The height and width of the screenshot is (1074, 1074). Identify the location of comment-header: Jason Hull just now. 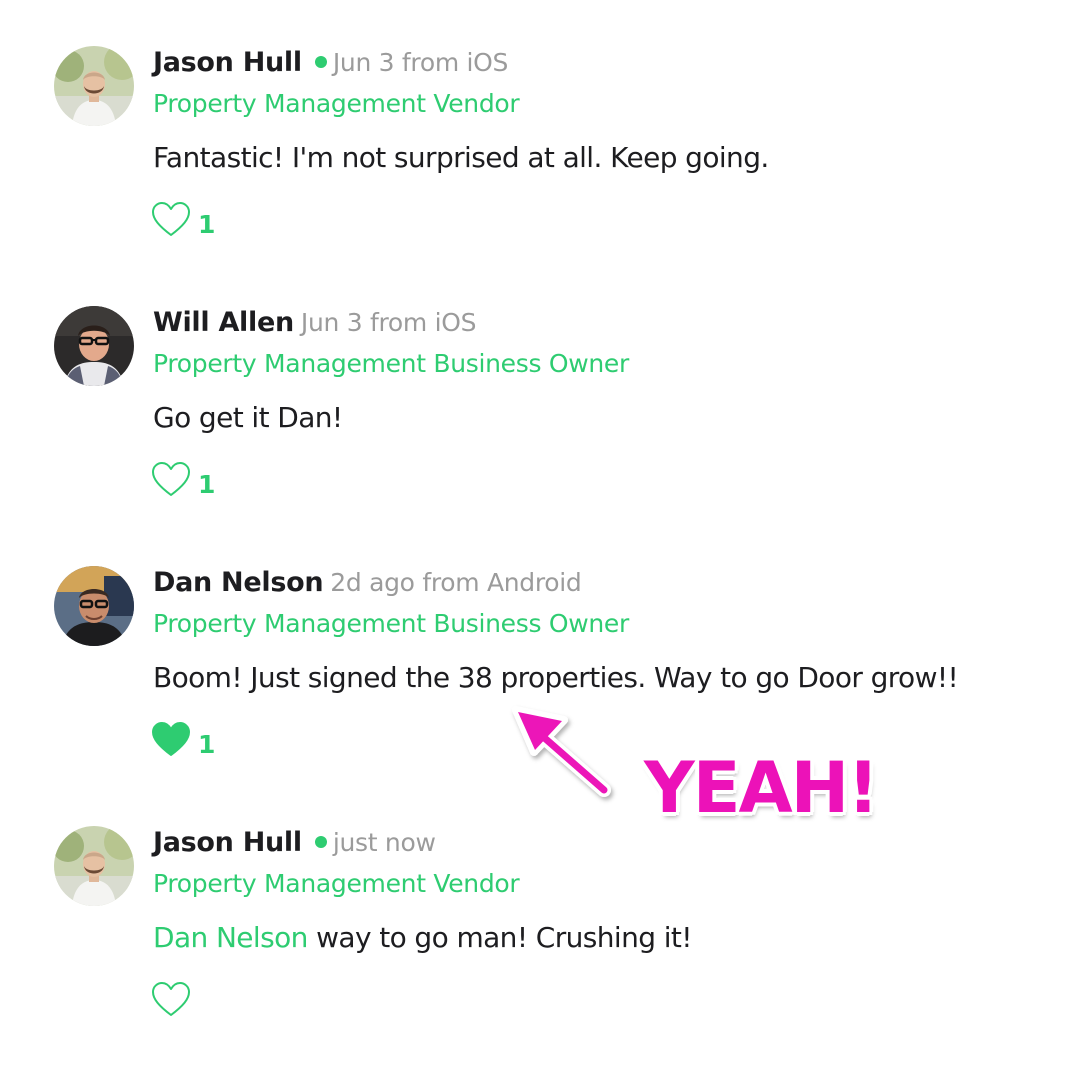
(294, 844).